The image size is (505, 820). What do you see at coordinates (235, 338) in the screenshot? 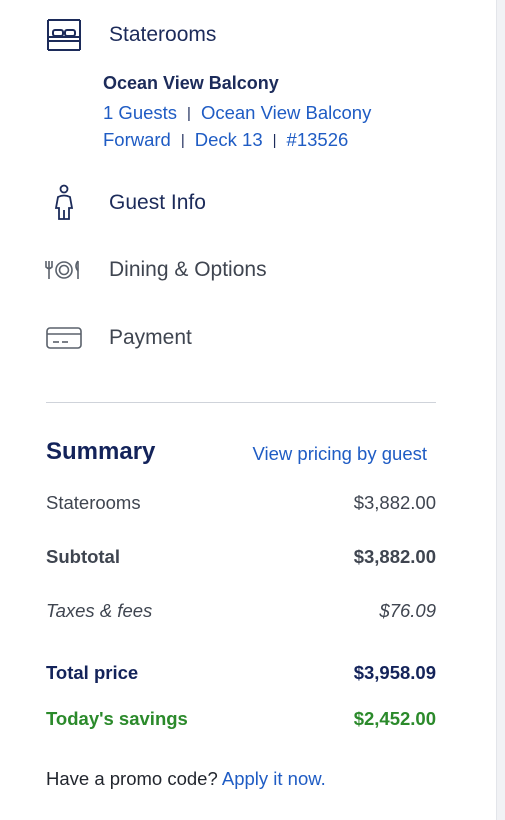
I see `step-payment: Payment` at bounding box center [235, 338].